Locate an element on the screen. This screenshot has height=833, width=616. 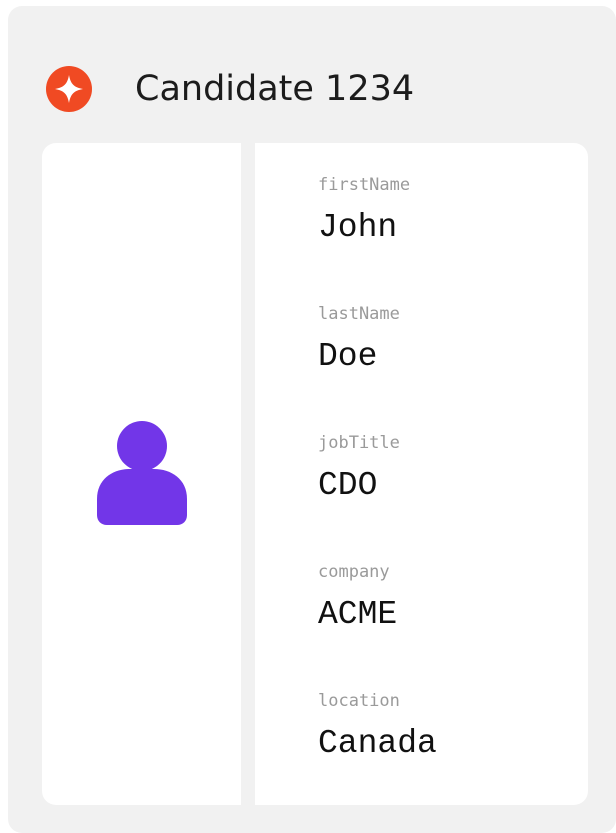
field-label: location is located at coordinates (359, 701).